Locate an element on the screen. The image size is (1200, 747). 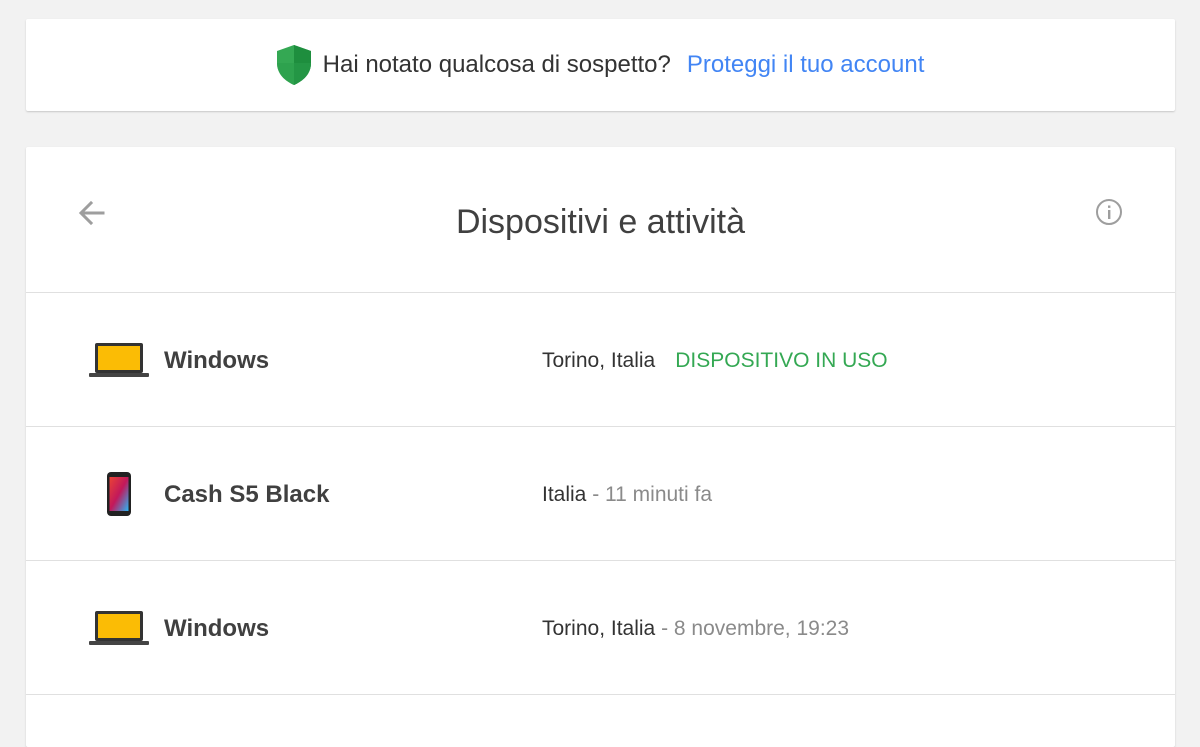
page-title: Dispositivi e attività is located at coordinates (600, 222).